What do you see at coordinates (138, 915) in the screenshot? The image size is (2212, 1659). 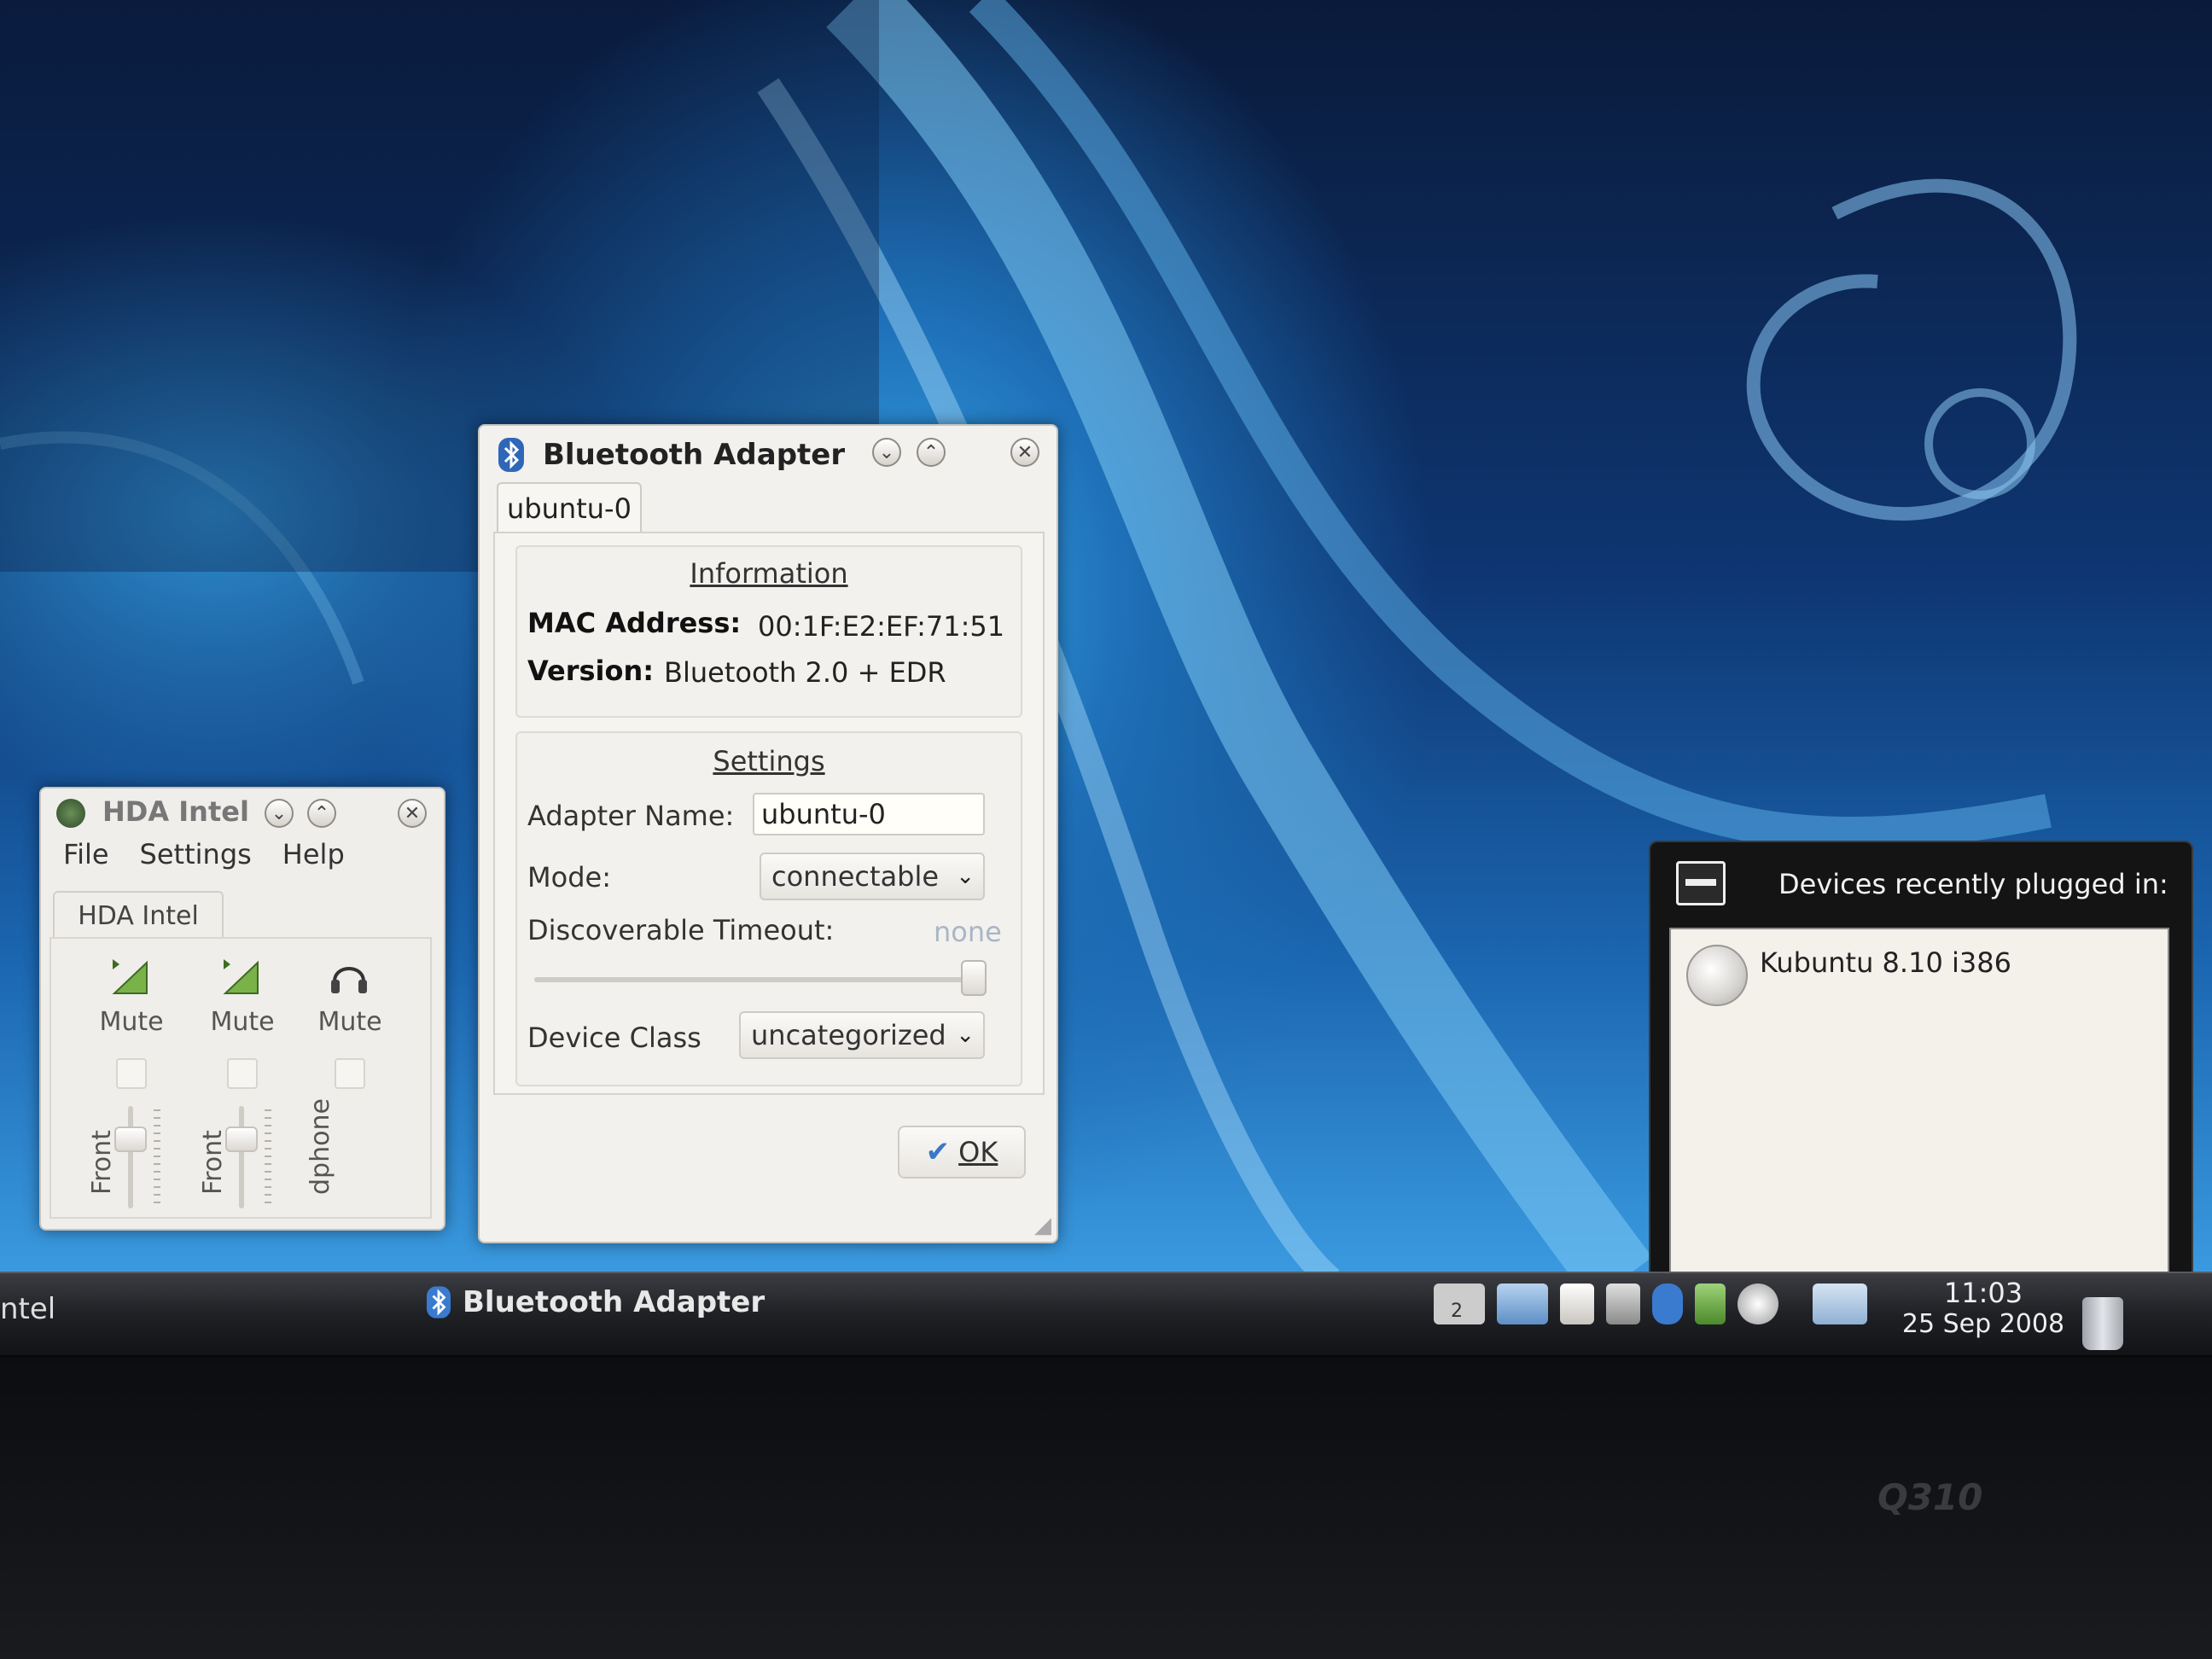 I see `tab-hda-intel: HDA Intel` at bounding box center [138, 915].